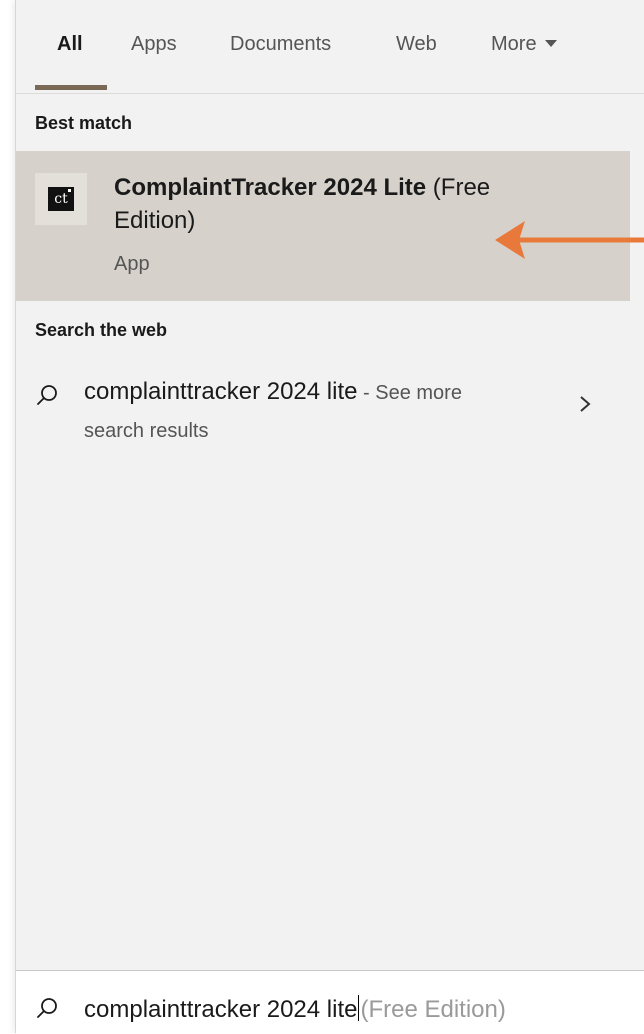 This screenshot has width=644, height=1034. I want to click on search-input: complainttracker 2024 lite (Free Edition), so click(295, 1009).